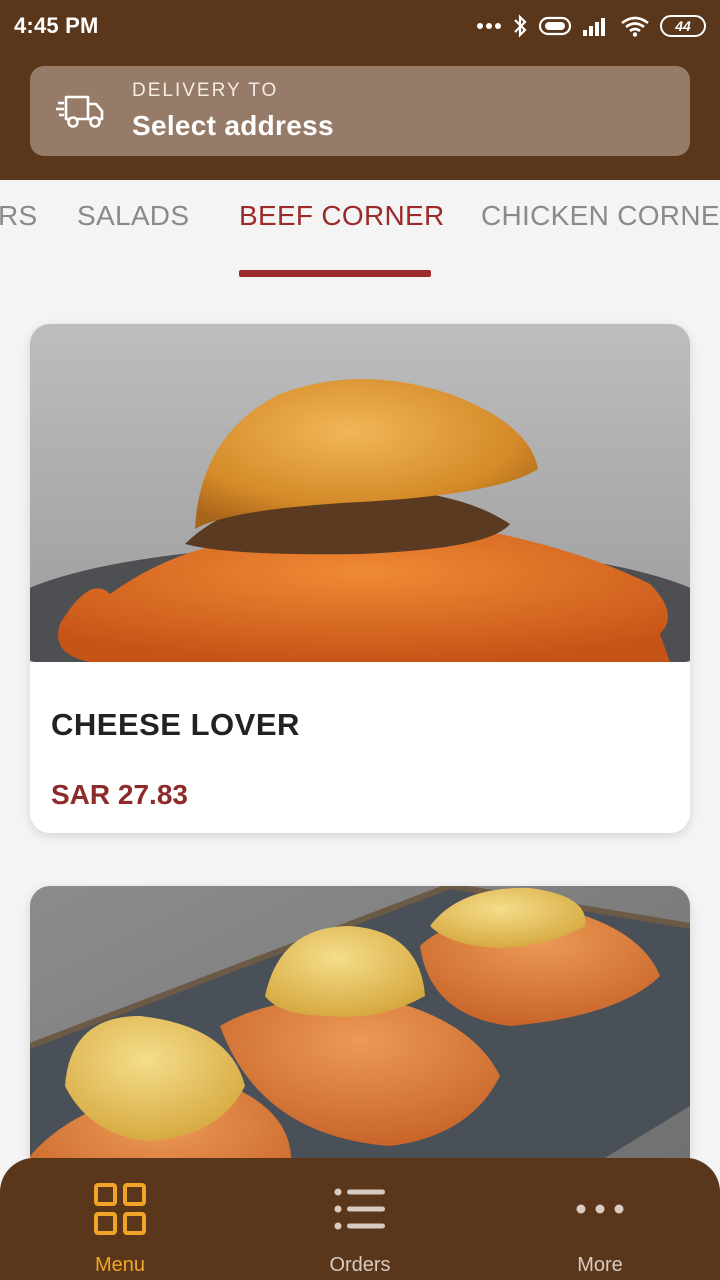  I want to click on nav-more: More, so click(600, 1219).